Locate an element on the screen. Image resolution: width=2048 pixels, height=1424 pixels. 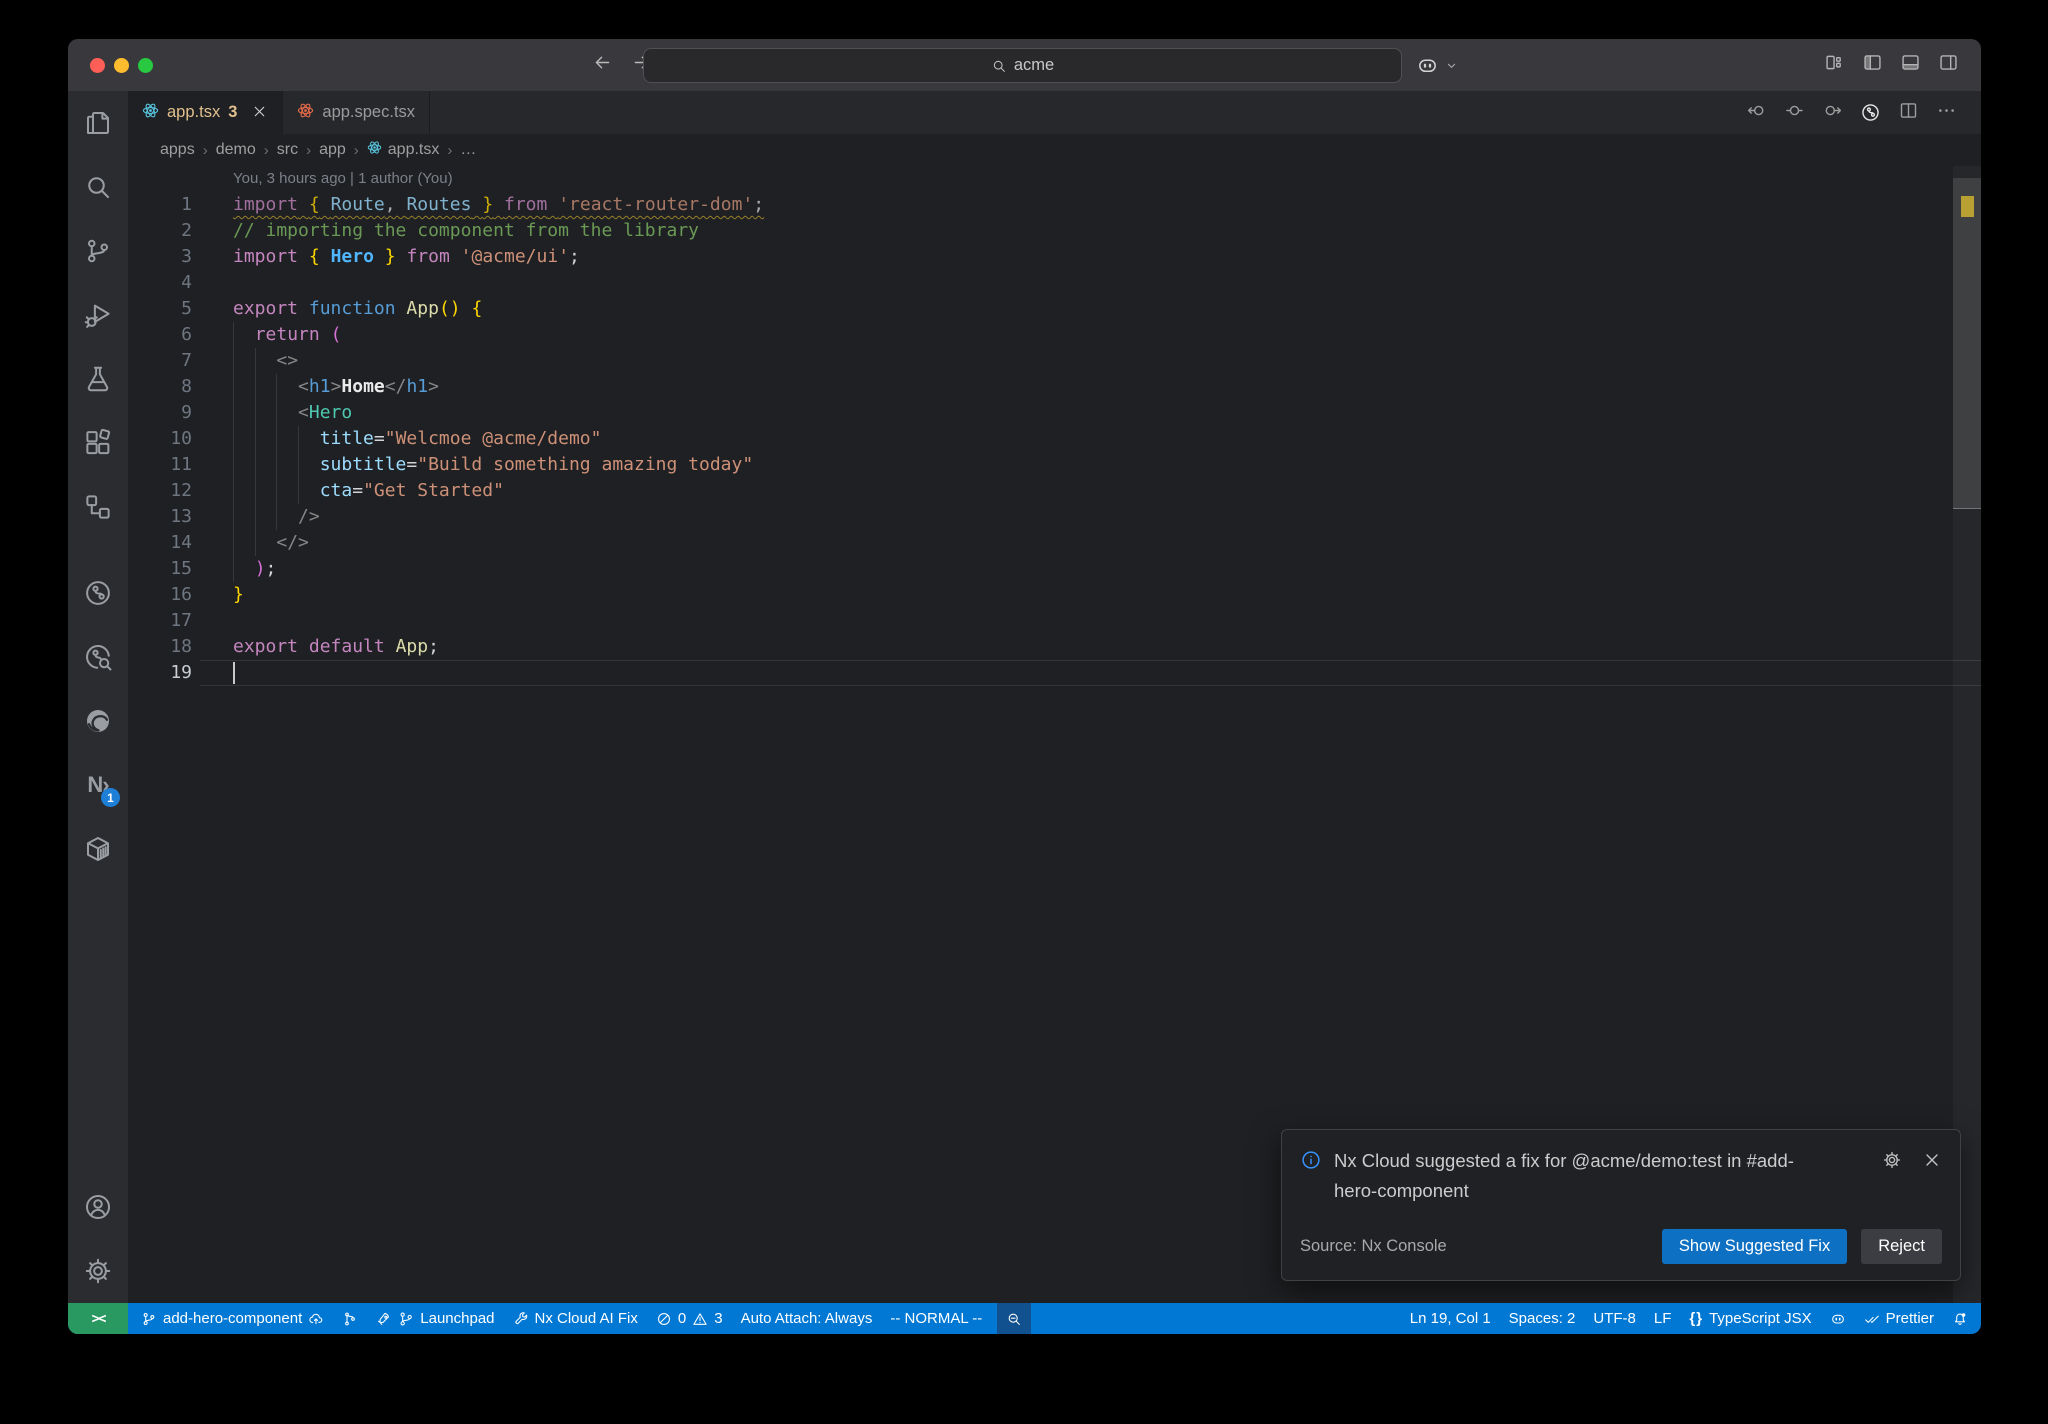
line-number: 13 is located at coordinates (181, 516).